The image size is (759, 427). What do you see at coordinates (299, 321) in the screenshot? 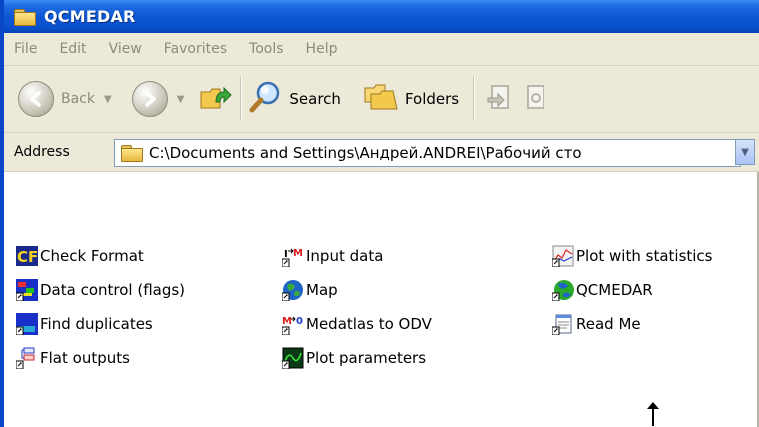
I see `svg-text: 0` at bounding box center [299, 321].